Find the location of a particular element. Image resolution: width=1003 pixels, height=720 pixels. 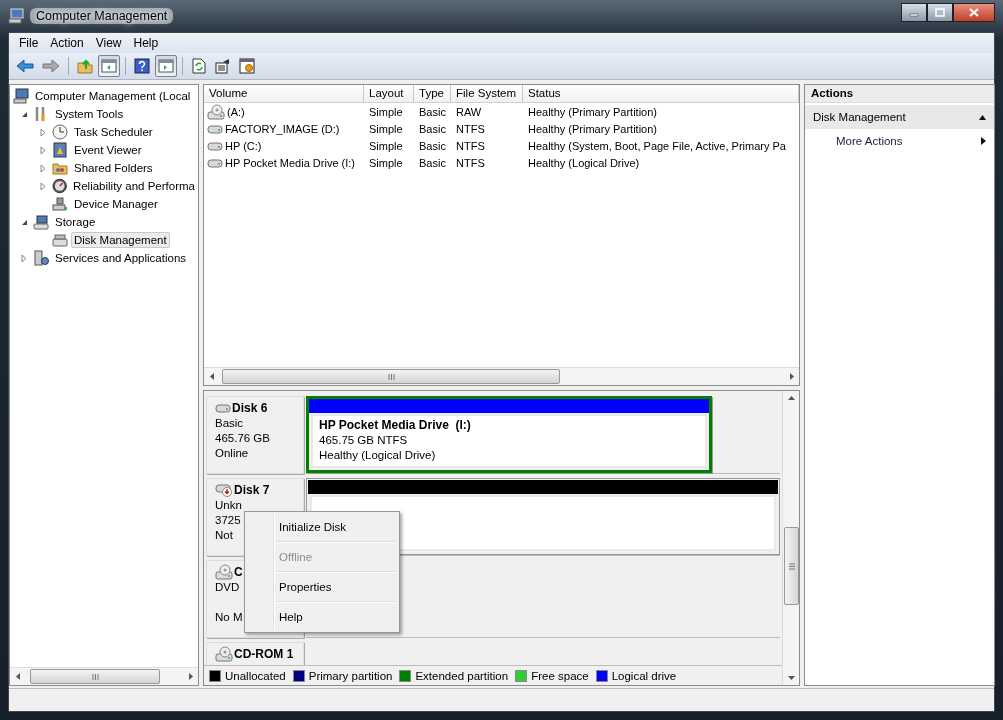

disk-info: Not is located at coordinates (224, 535).